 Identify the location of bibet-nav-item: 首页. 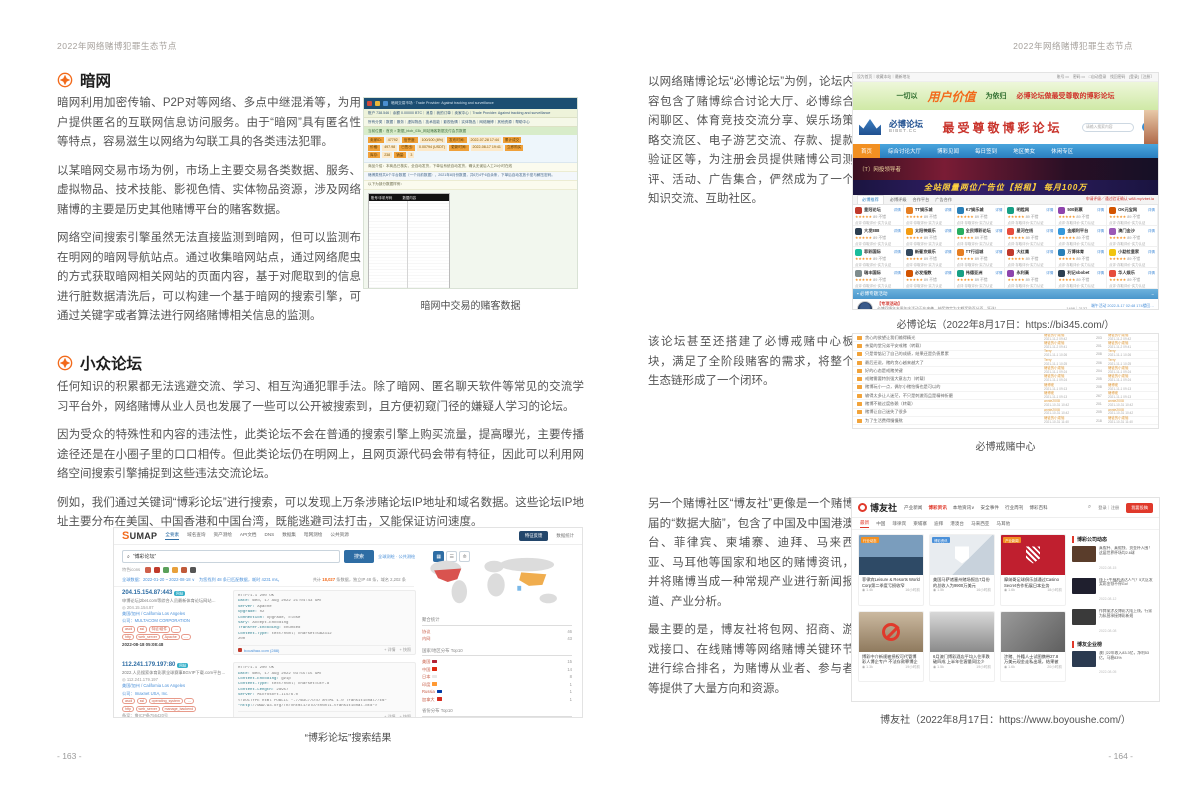
(867, 151).